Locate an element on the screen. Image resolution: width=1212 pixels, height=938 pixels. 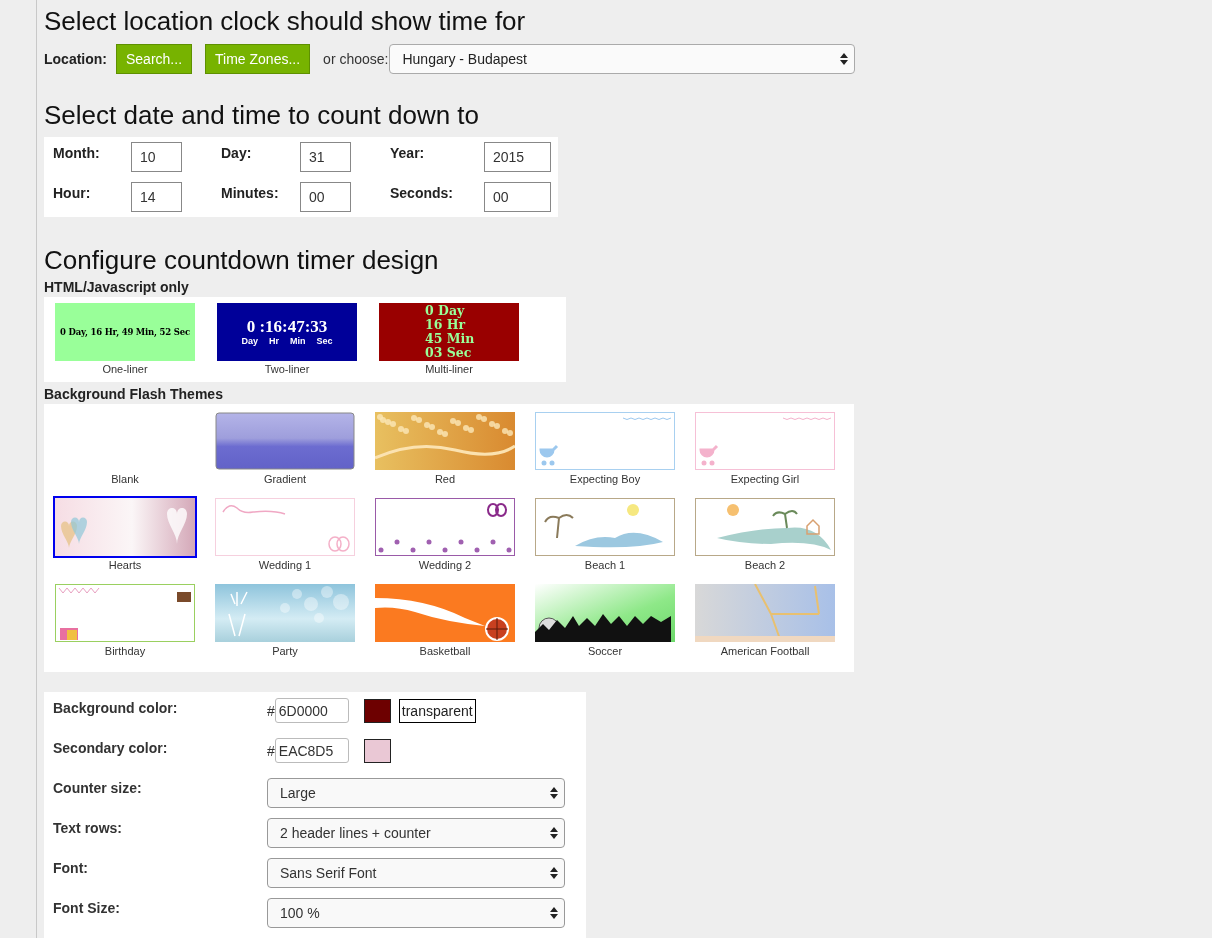
setting-label: Background color: is located at coordinates (116, 707).